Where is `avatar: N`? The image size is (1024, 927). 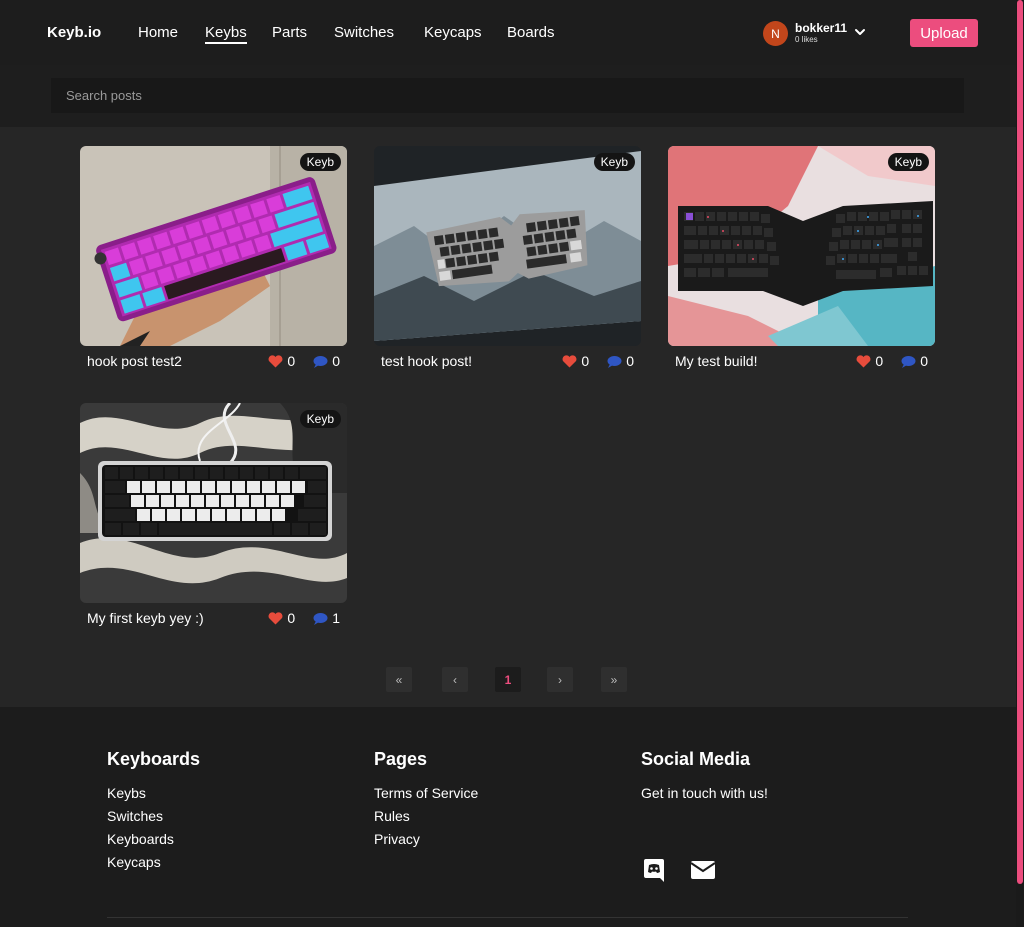 avatar: N is located at coordinates (775, 33).